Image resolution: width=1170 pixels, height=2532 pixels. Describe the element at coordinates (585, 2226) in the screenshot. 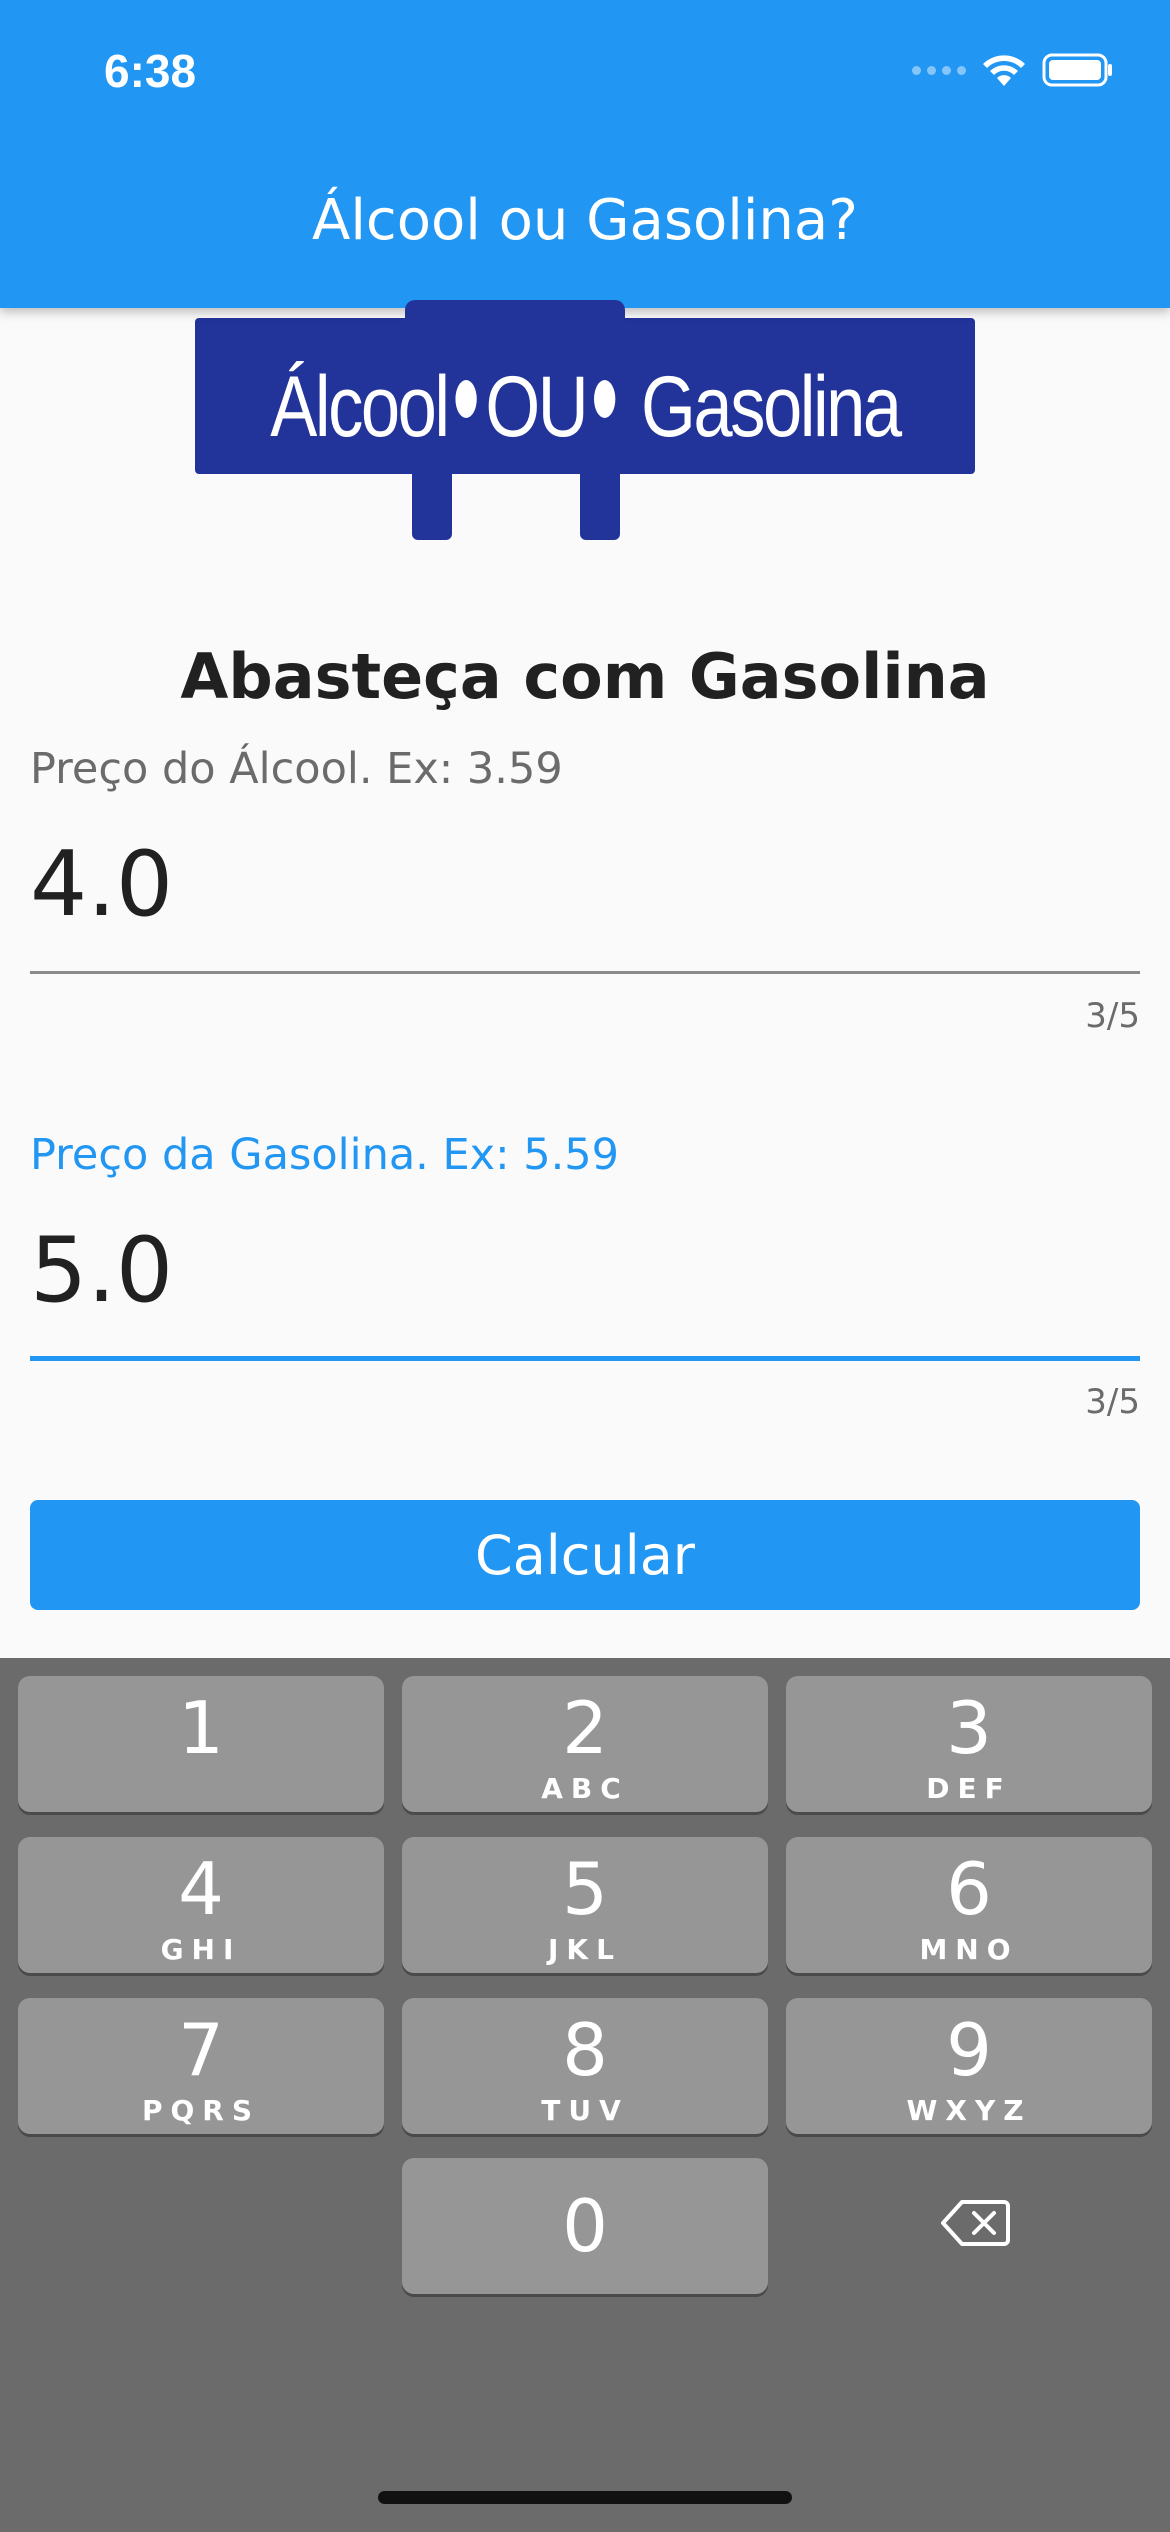

I see `key-0: 0` at that location.